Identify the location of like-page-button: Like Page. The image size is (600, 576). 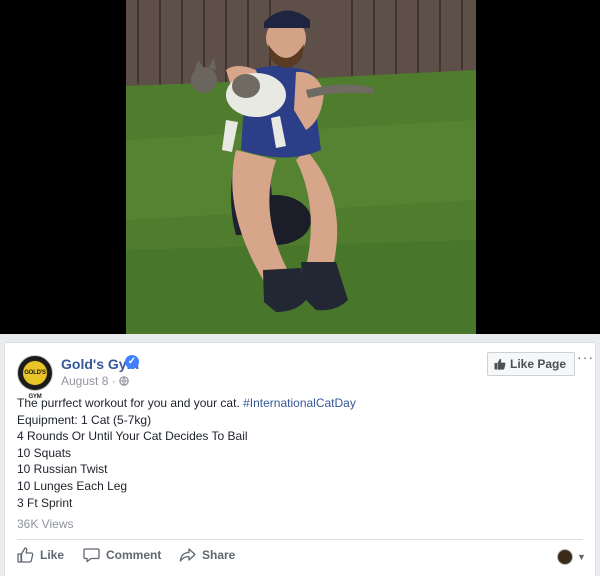
(531, 364).